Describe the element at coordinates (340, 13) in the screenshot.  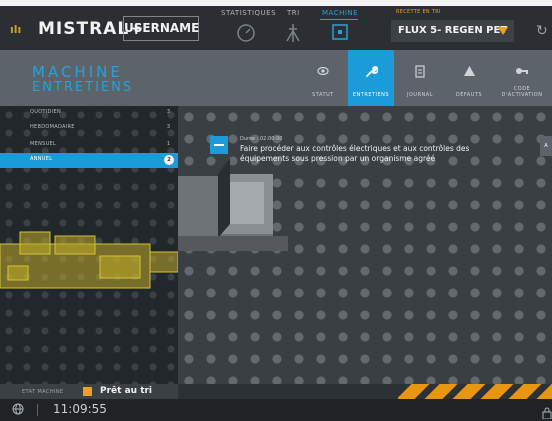
I see `nav-machine-label: MACHINE` at that location.